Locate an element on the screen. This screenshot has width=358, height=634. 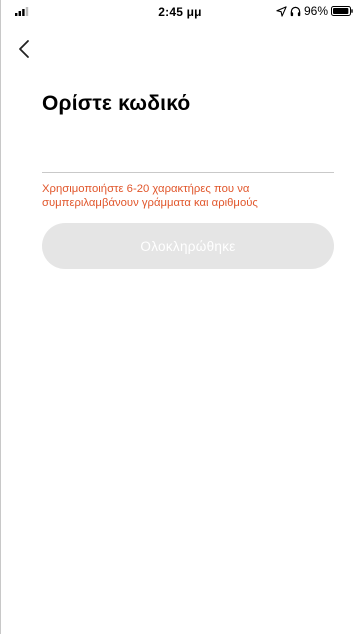
battery-icon is located at coordinates (342, 11).